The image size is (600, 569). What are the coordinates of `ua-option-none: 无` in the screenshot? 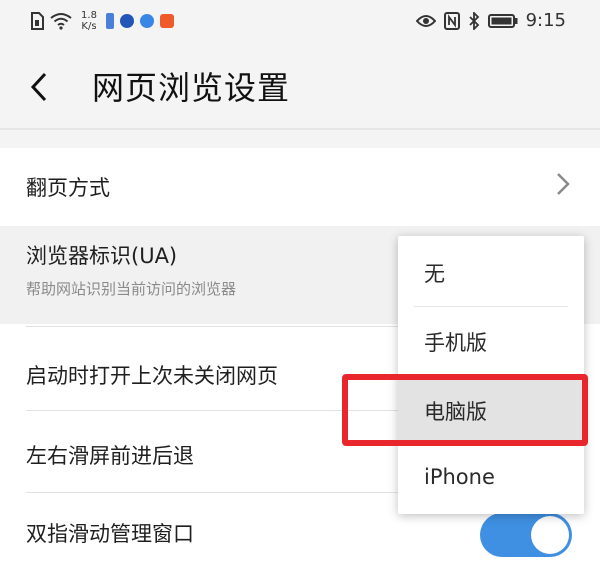 It's located at (491, 272).